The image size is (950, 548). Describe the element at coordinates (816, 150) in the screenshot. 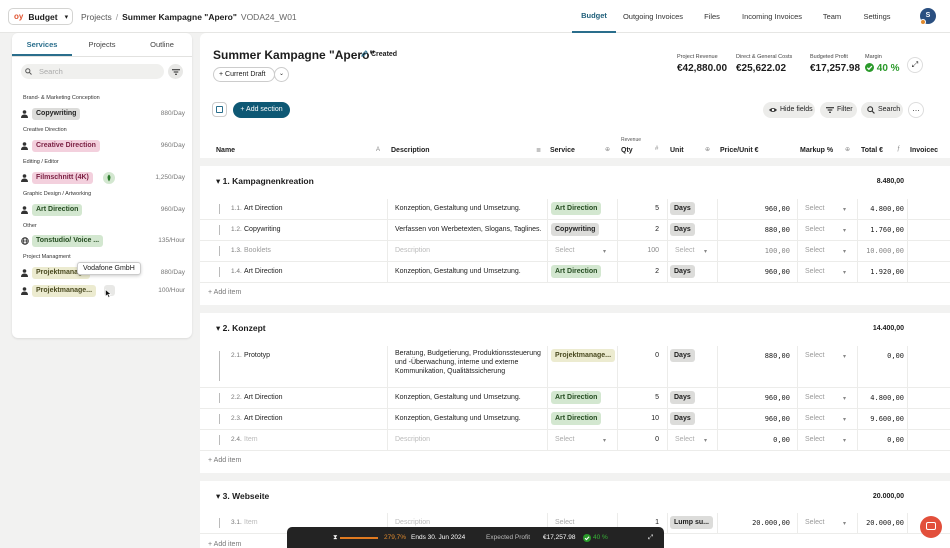

I see `col-markup: Markup %` at that location.